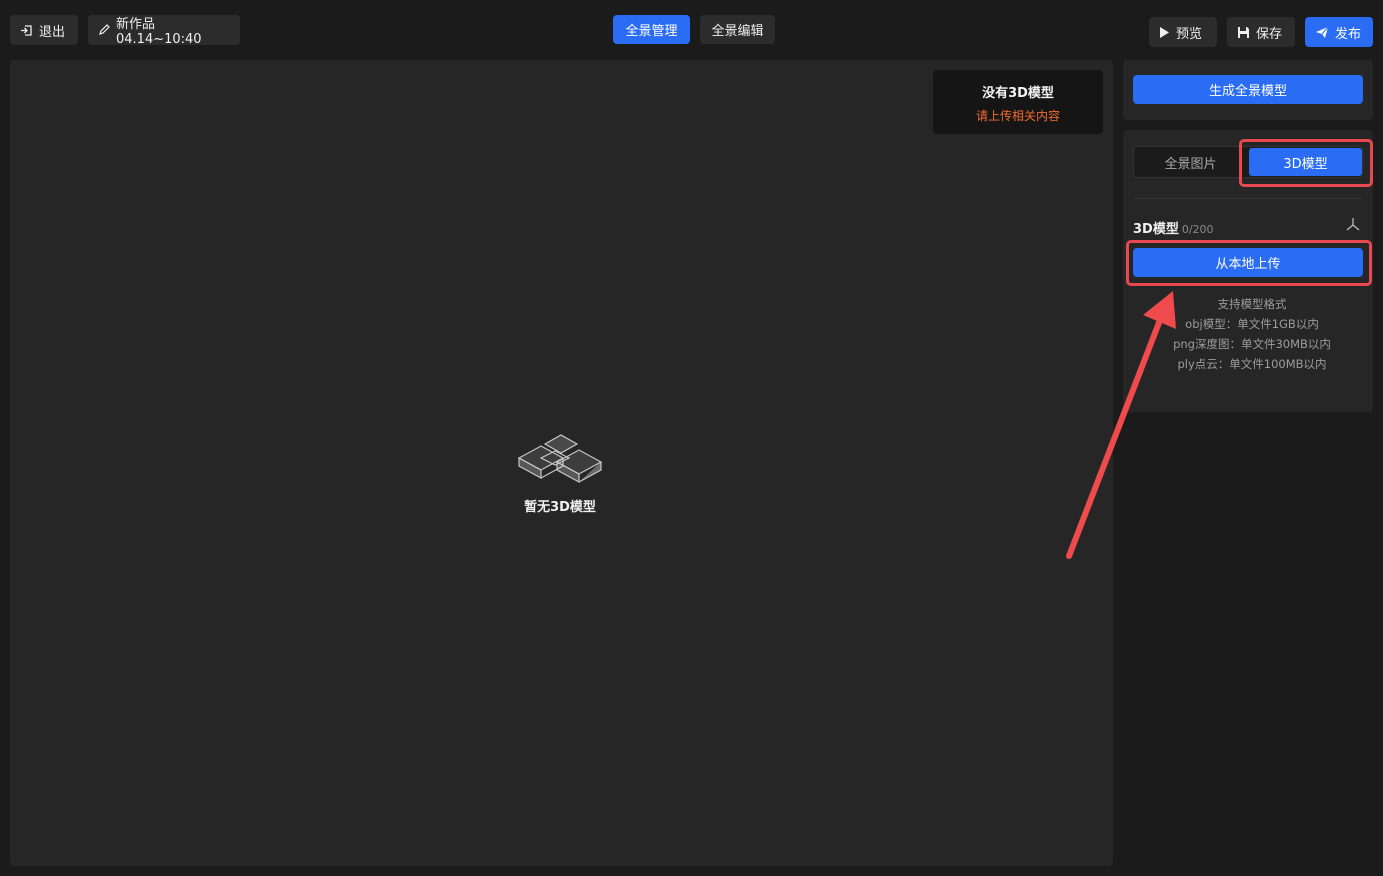 This screenshot has width=1383, height=876. I want to click on format-line: obj模型：单文件1GB以内, so click(1252, 324).